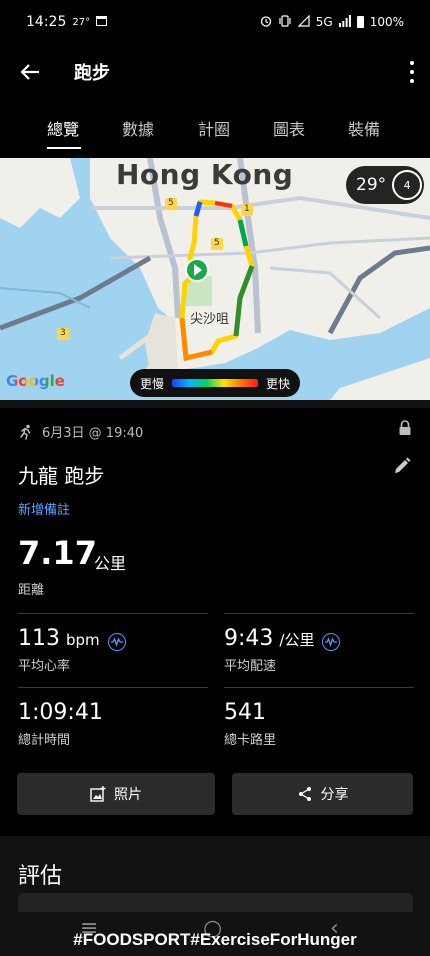  I want to click on weather-temperature: 29°, so click(371, 185).